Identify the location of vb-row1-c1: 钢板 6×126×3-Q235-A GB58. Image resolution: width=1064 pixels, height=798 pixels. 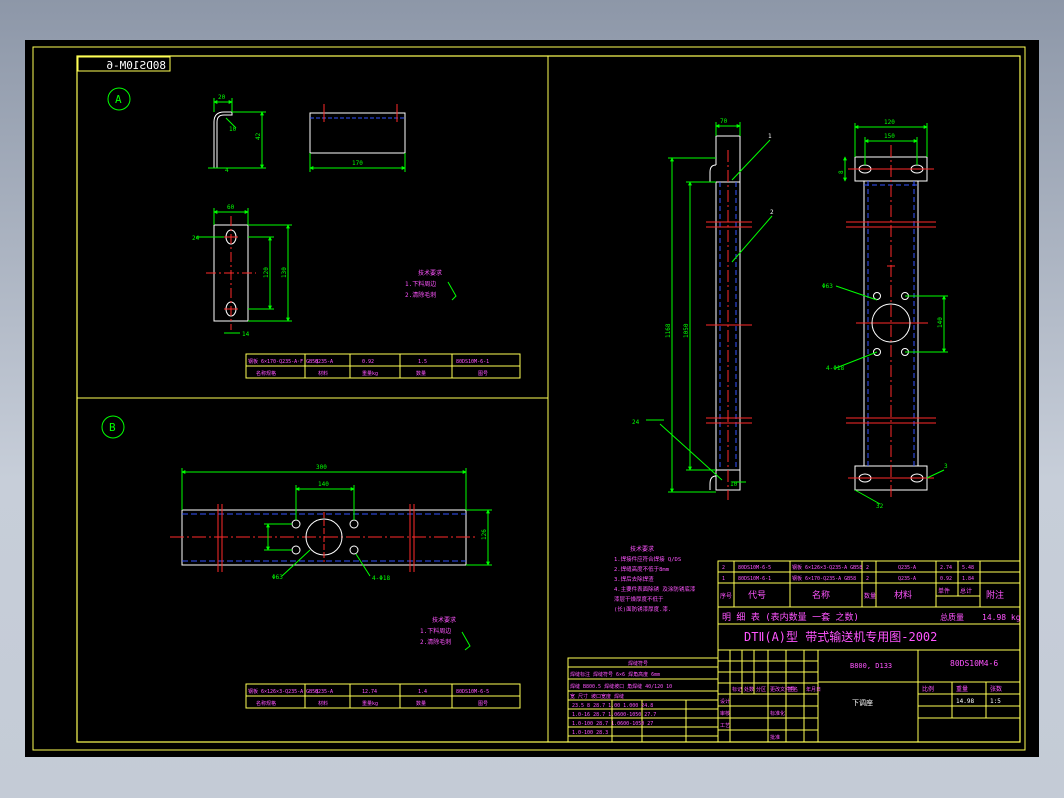
(283, 691).